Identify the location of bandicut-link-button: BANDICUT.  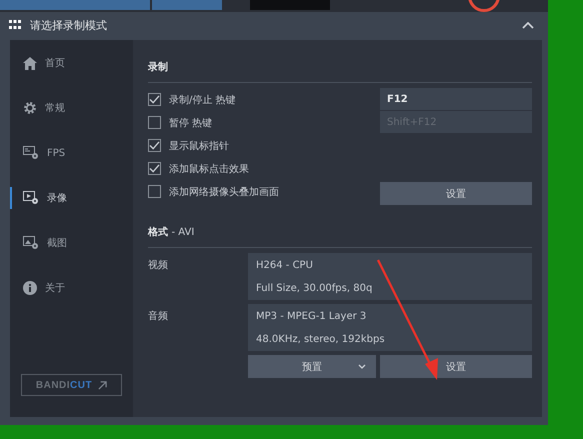
(71, 385).